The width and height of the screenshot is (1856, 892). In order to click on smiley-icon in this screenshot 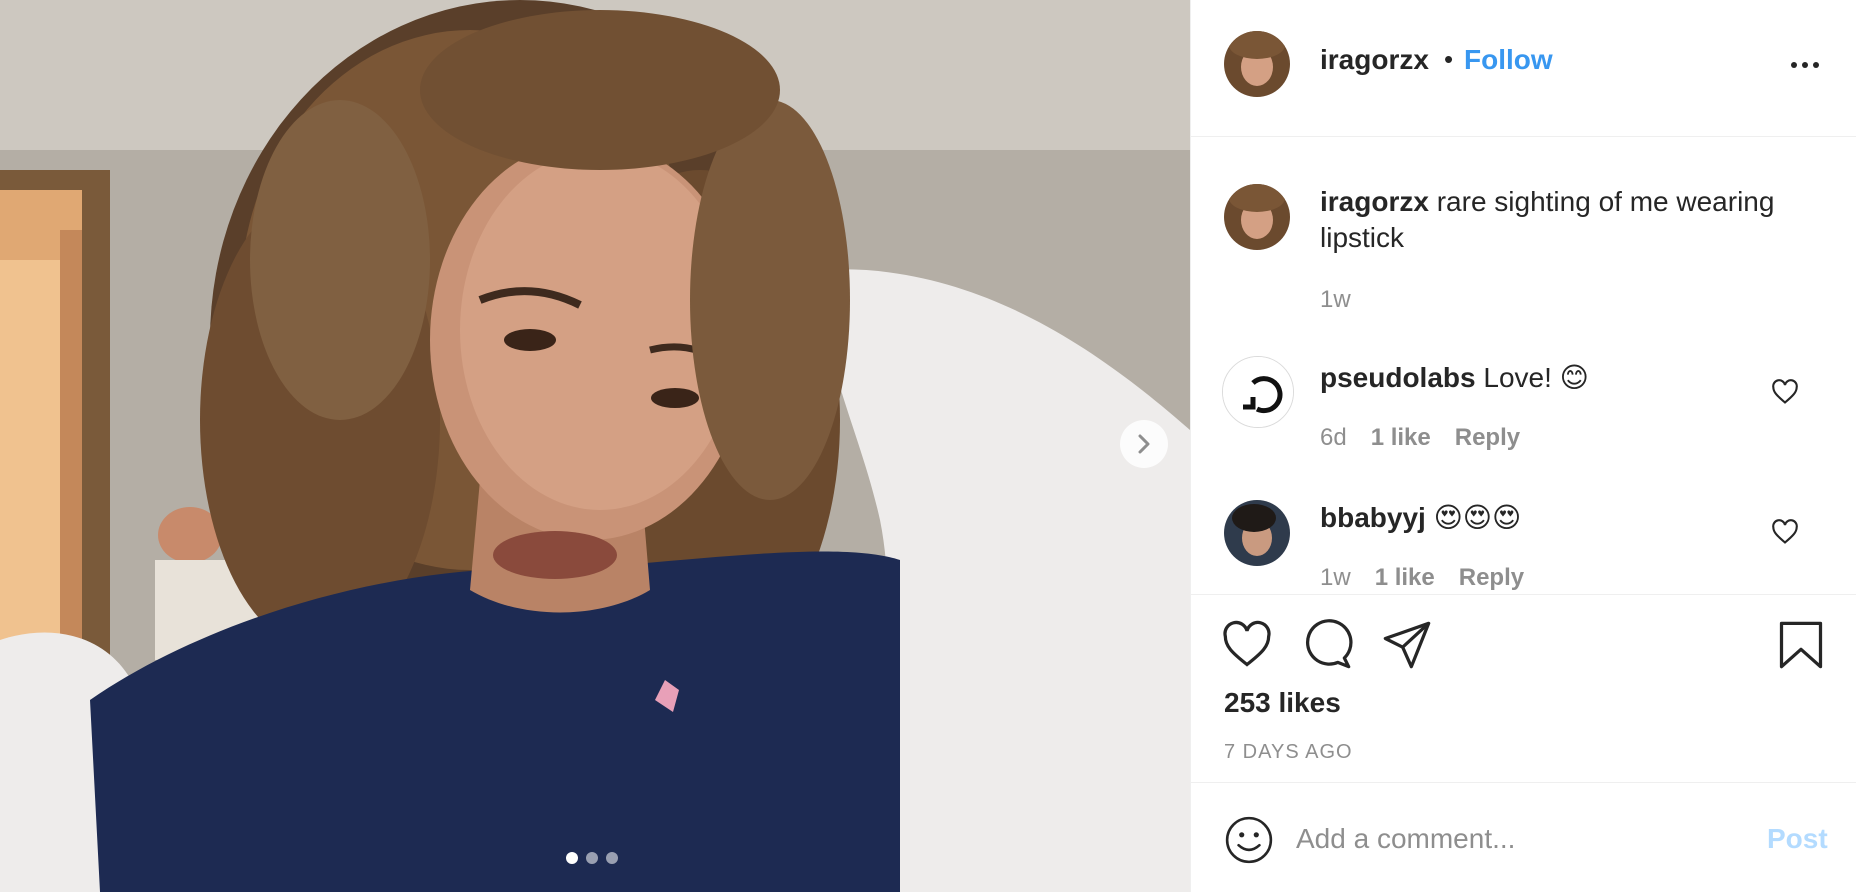, I will do `click(1249, 840)`.